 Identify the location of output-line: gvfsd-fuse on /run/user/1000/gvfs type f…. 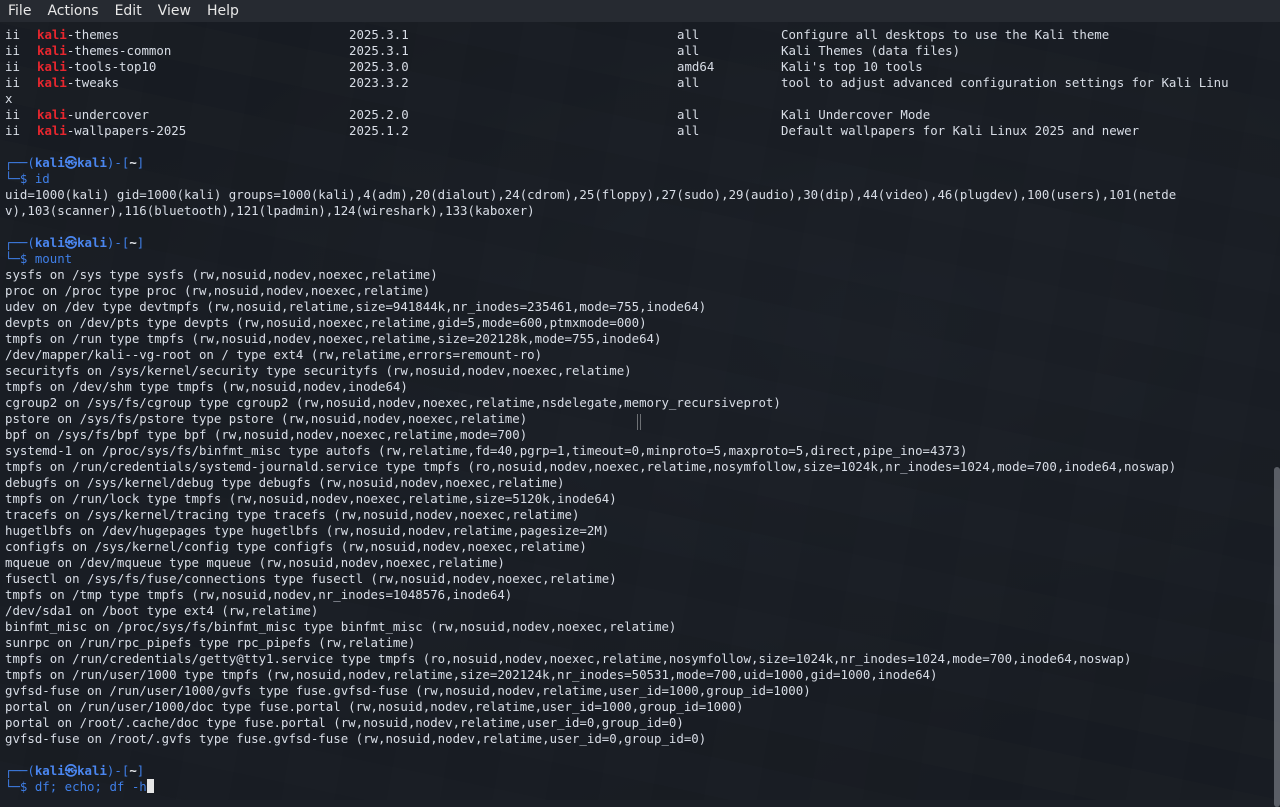
(636, 691).